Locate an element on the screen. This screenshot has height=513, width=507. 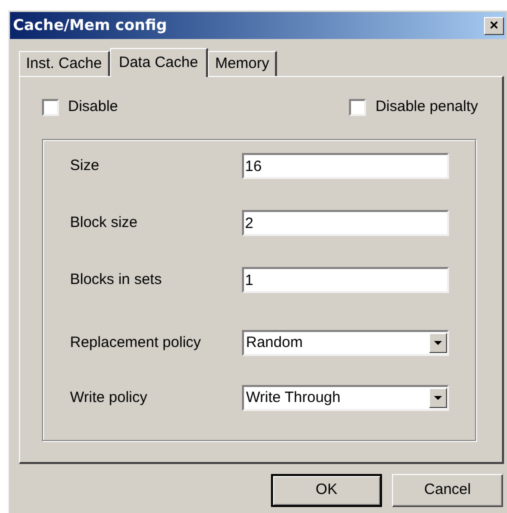
tab: Memory is located at coordinates (243, 63).